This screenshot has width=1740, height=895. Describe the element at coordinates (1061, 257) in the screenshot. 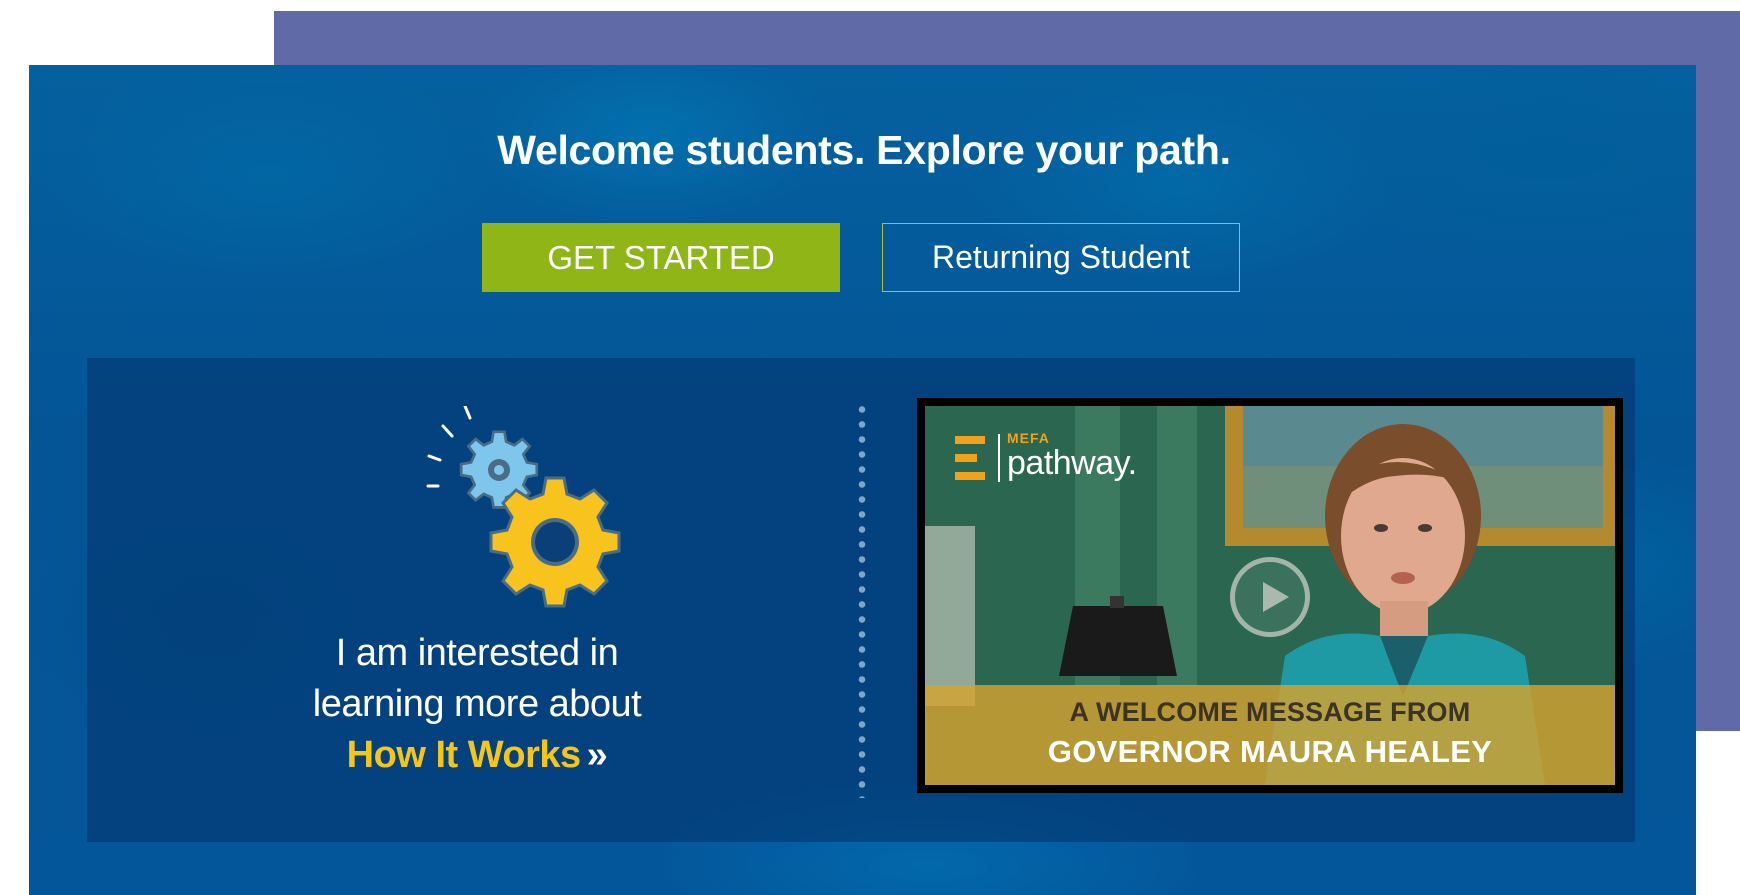

I see `returning-student-button: Returning Student` at that location.